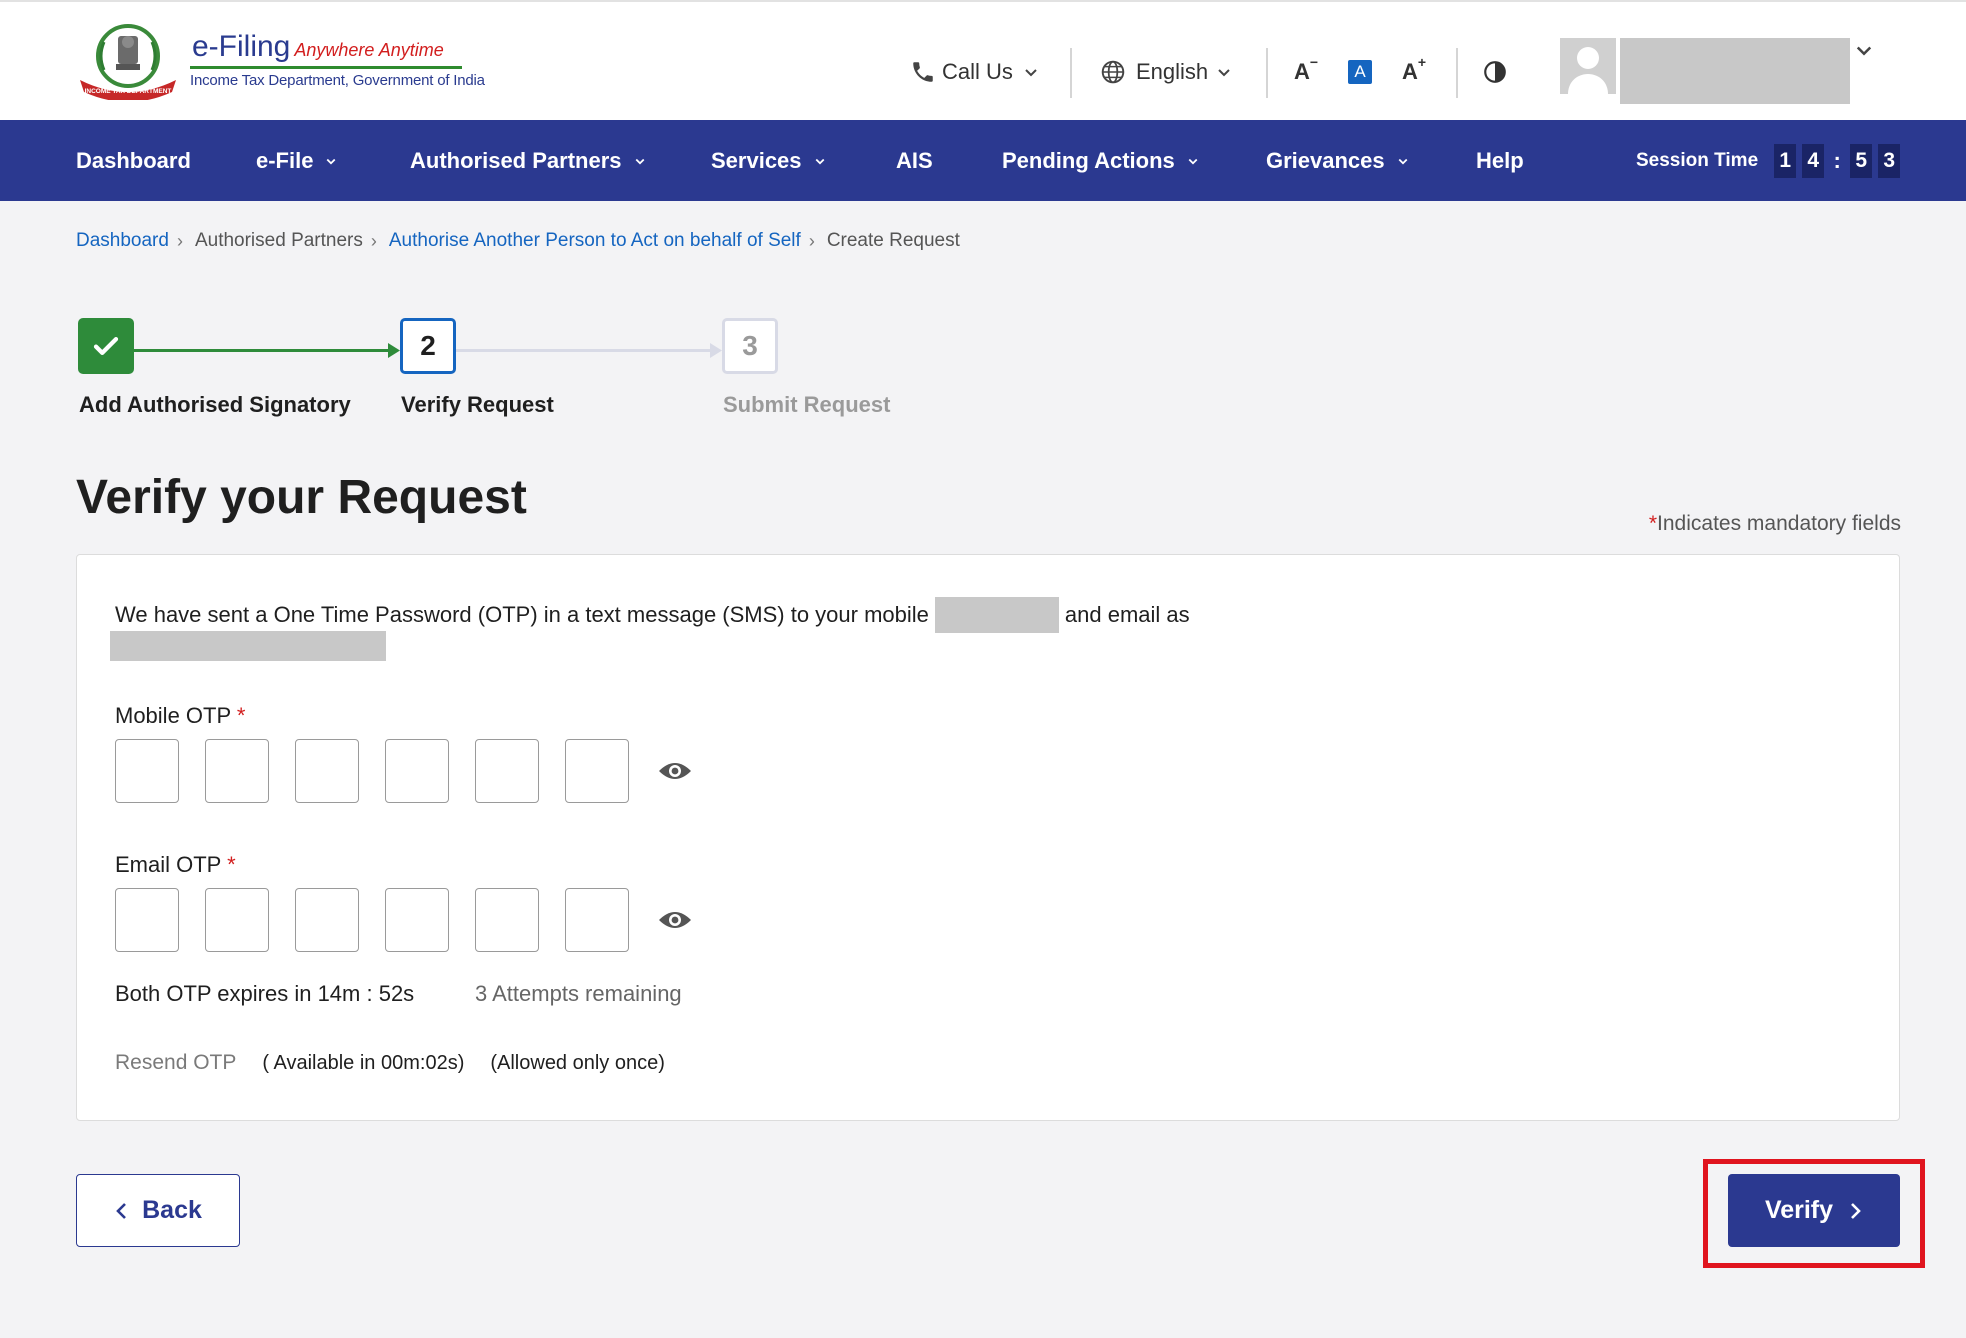  I want to click on nav-item-help: Help, so click(1500, 160).